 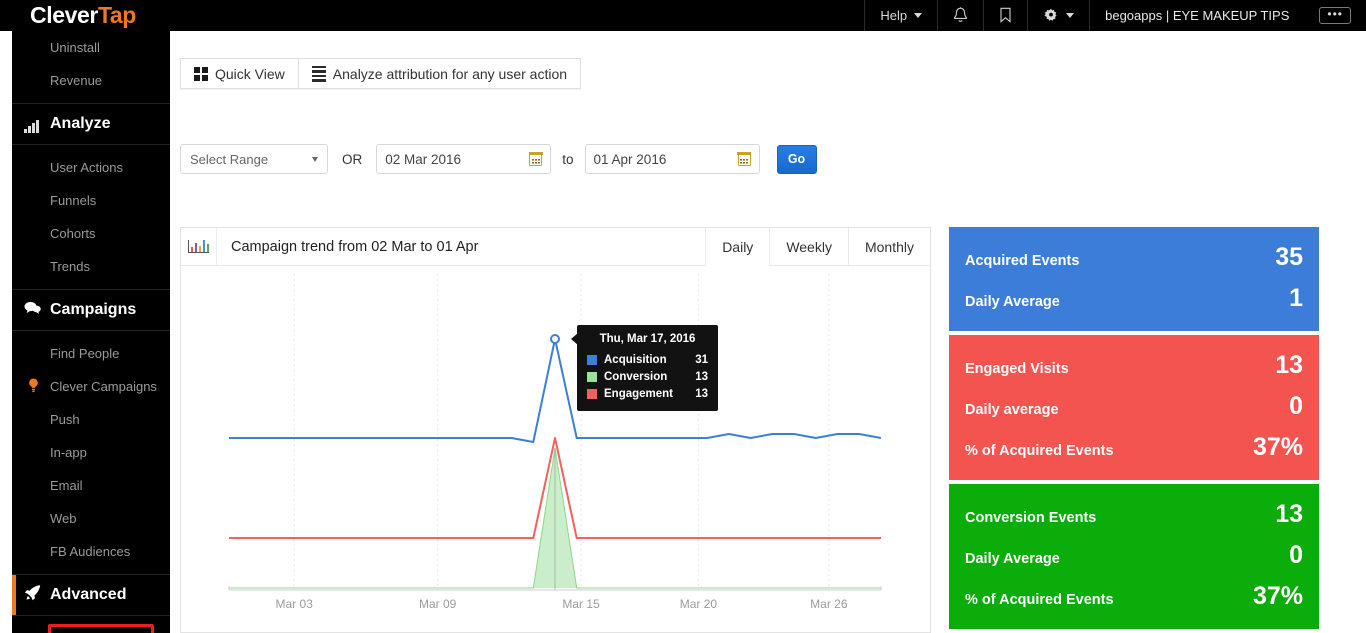 What do you see at coordinates (229, 159) in the screenshot?
I see `range-select-value: Select Range` at bounding box center [229, 159].